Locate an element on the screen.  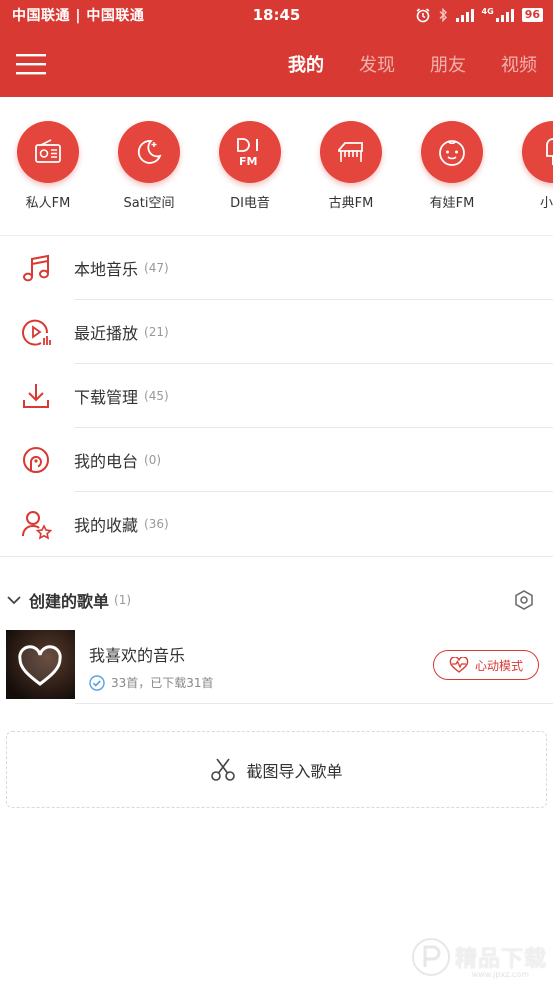
created-playlists-header: 创建的歌单 (1) is located at coordinates (276, 600).